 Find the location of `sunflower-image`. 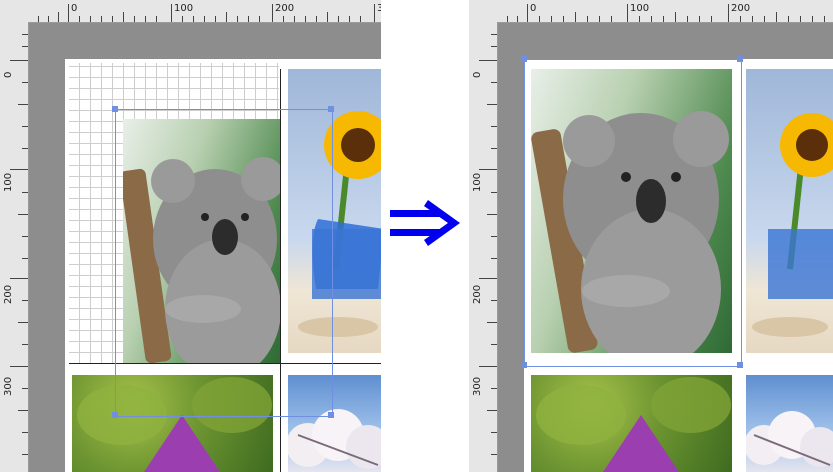

sunflower-image is located at coordinates (789, 211).